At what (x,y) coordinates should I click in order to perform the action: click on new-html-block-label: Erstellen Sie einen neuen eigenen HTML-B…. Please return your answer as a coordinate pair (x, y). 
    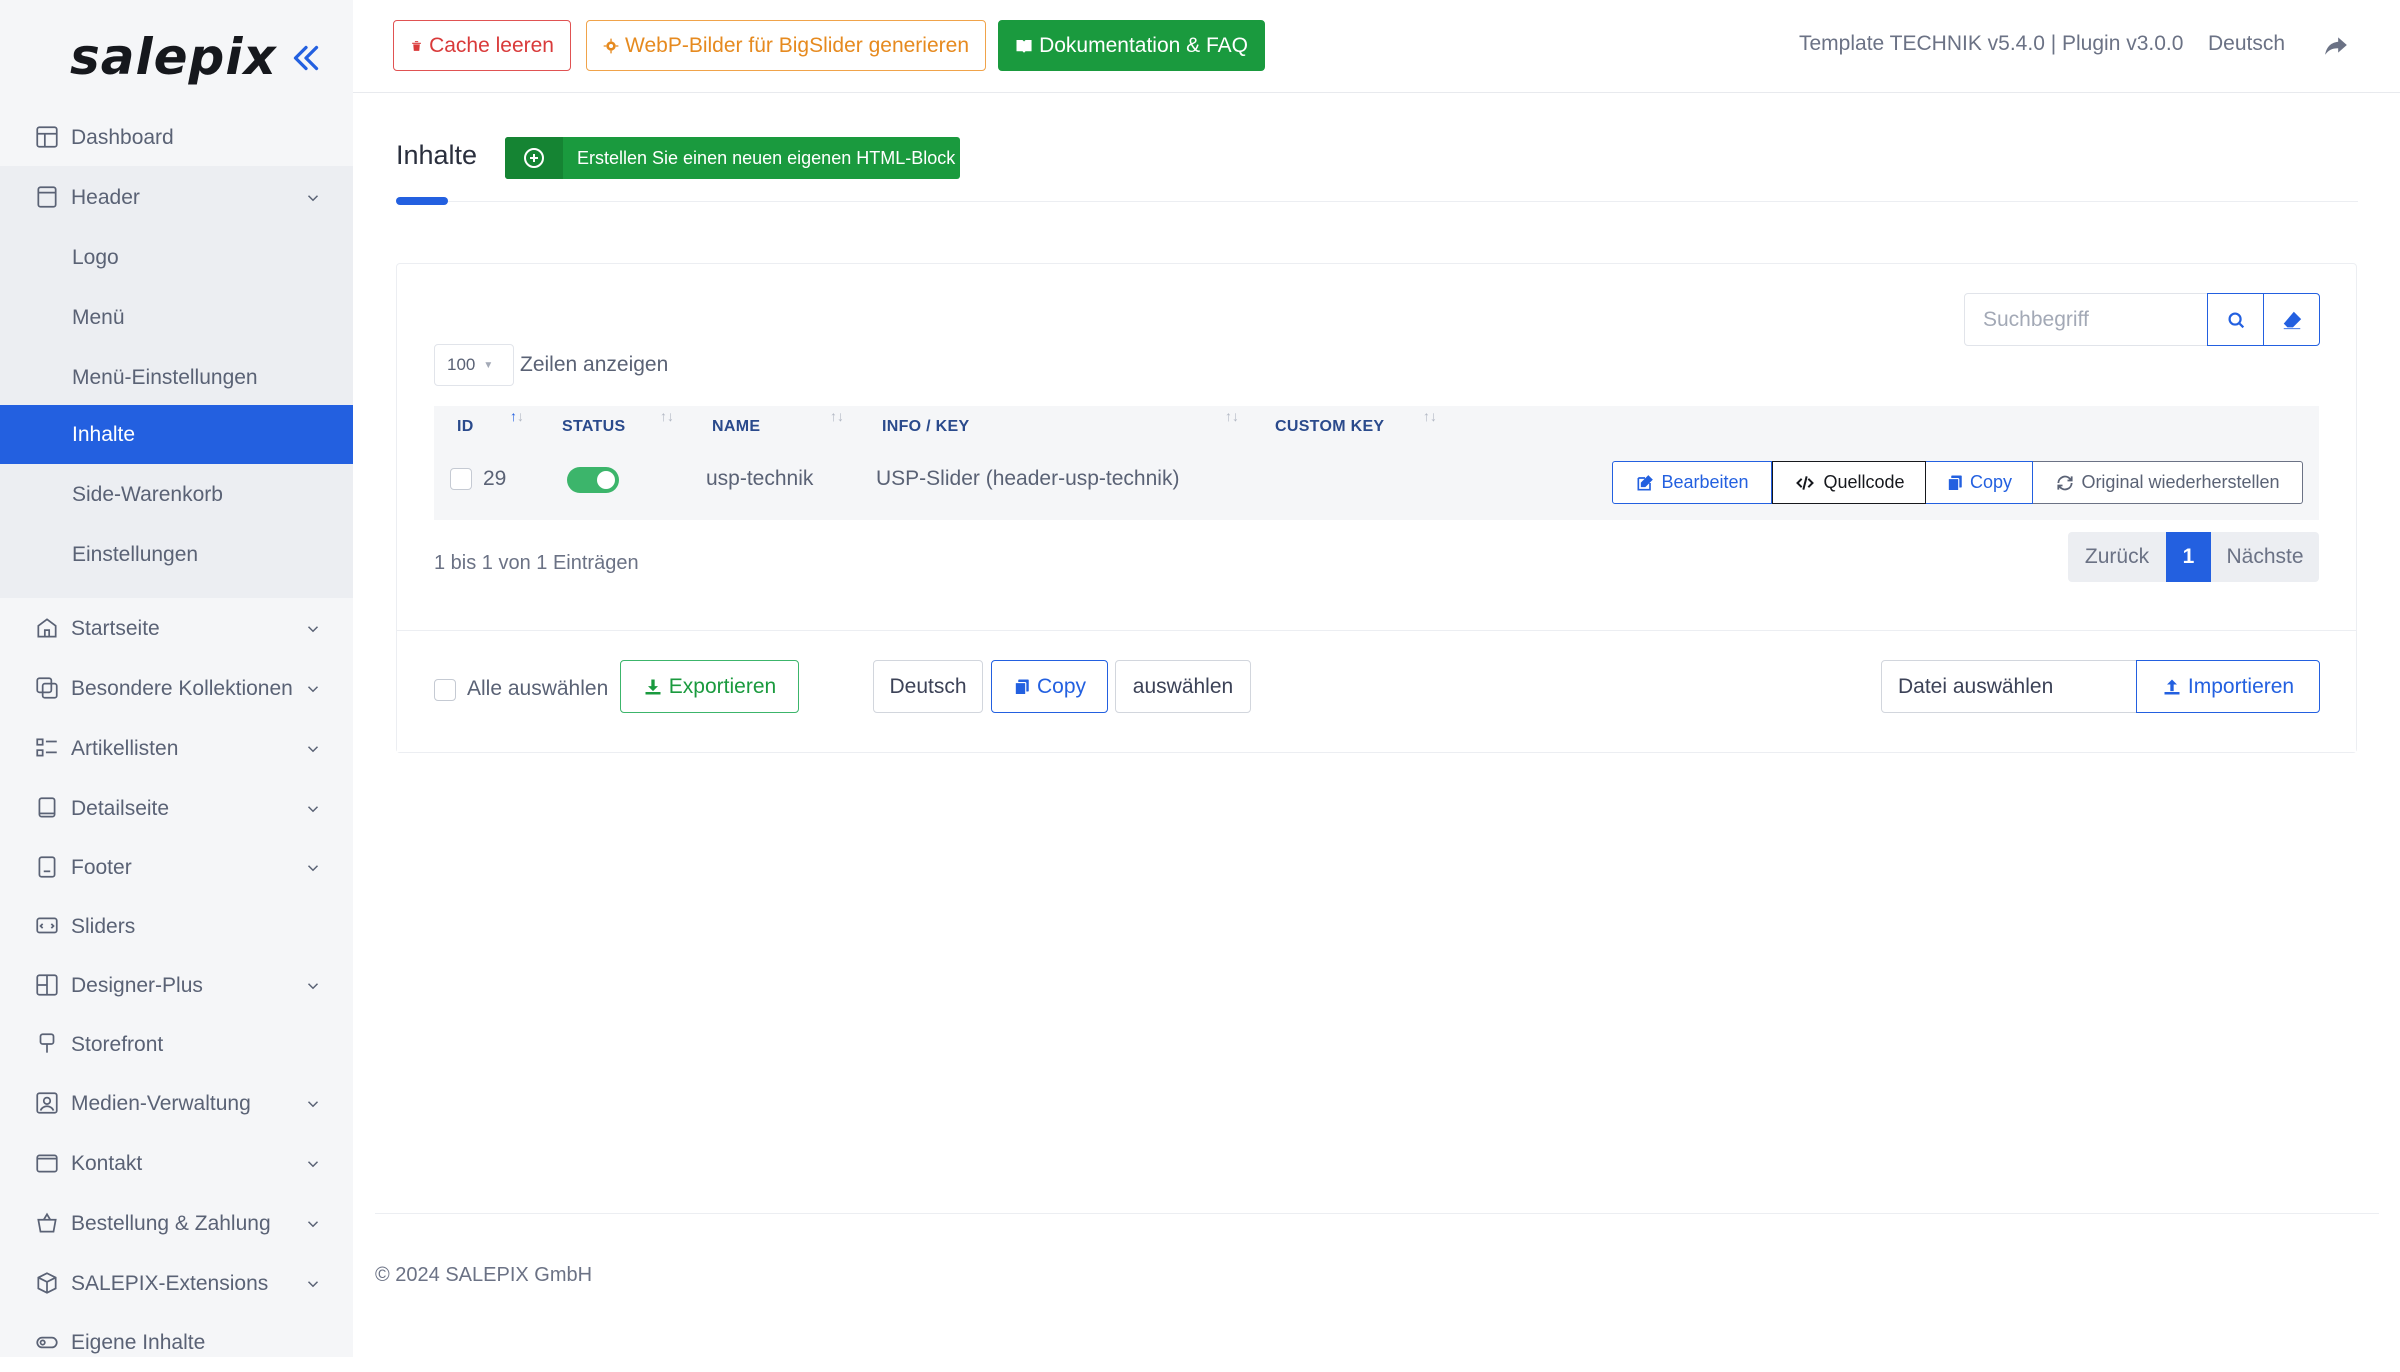
    Looking at the image, I should click on (766, 157).